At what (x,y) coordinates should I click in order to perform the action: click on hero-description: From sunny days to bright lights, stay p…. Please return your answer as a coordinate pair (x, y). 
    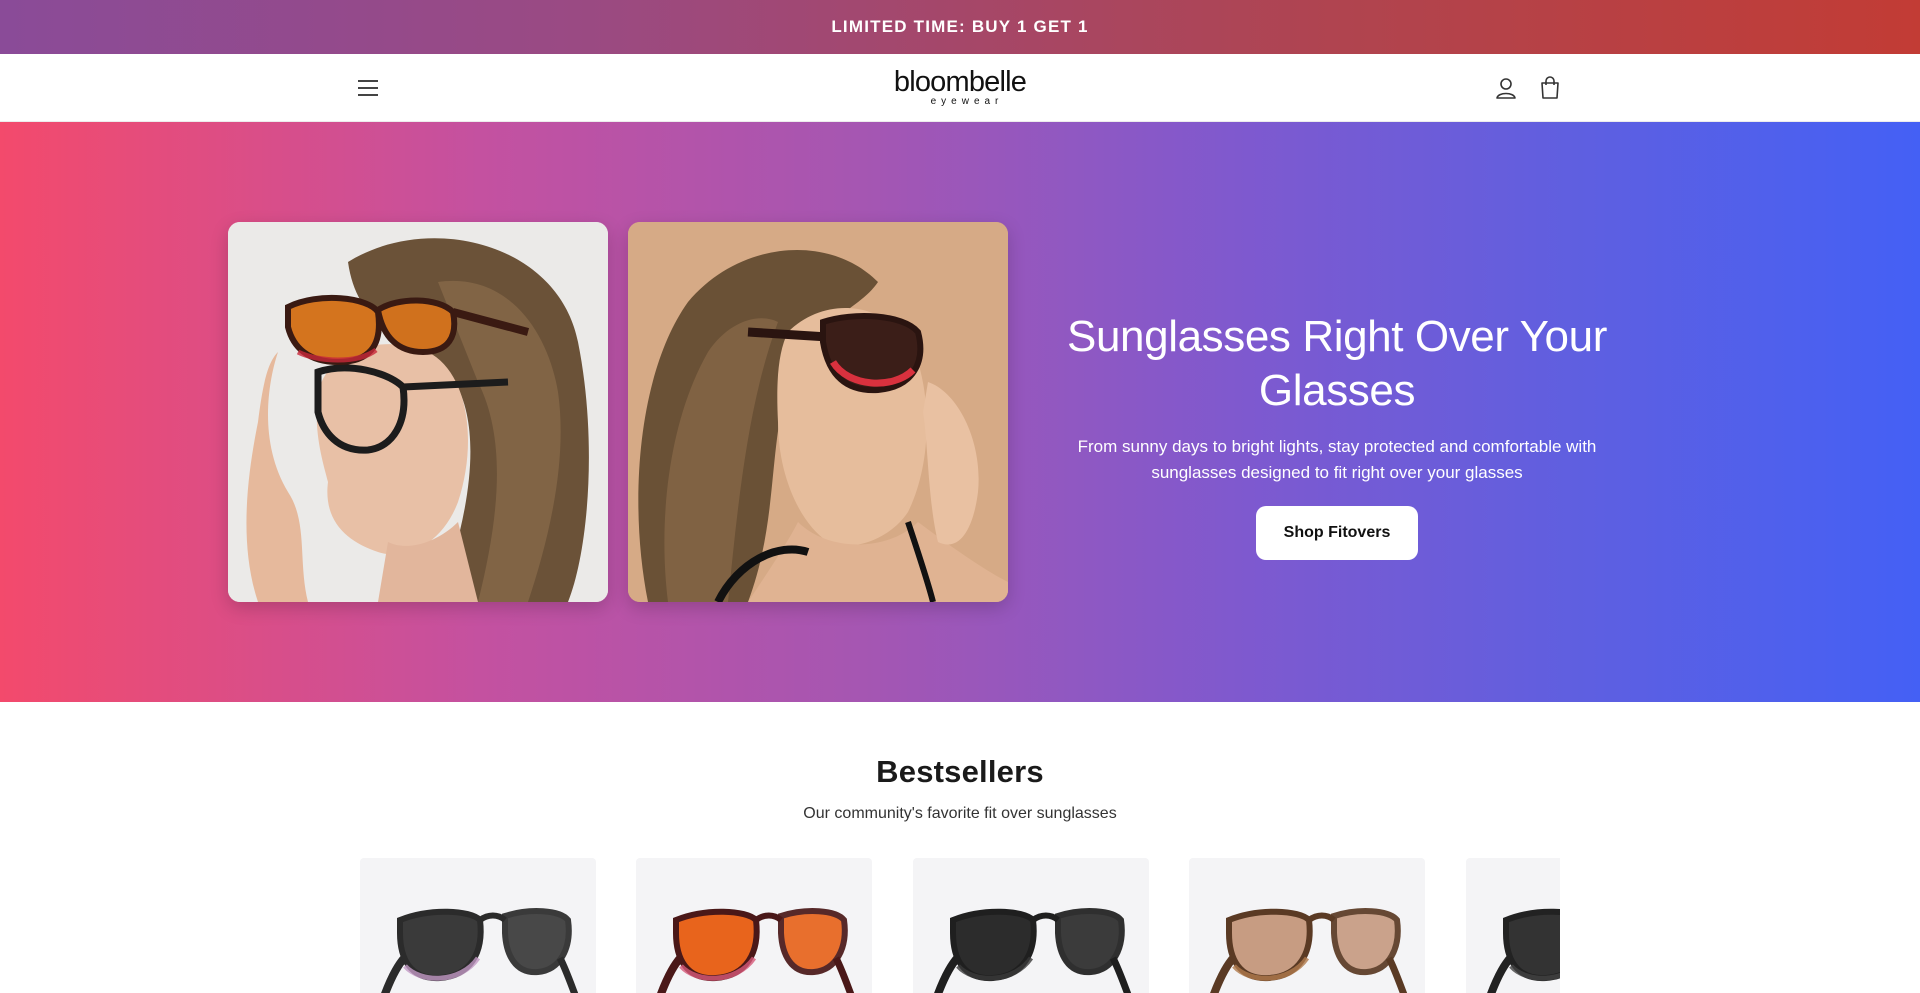
    Looking at the image, I should click on (1337, 459).